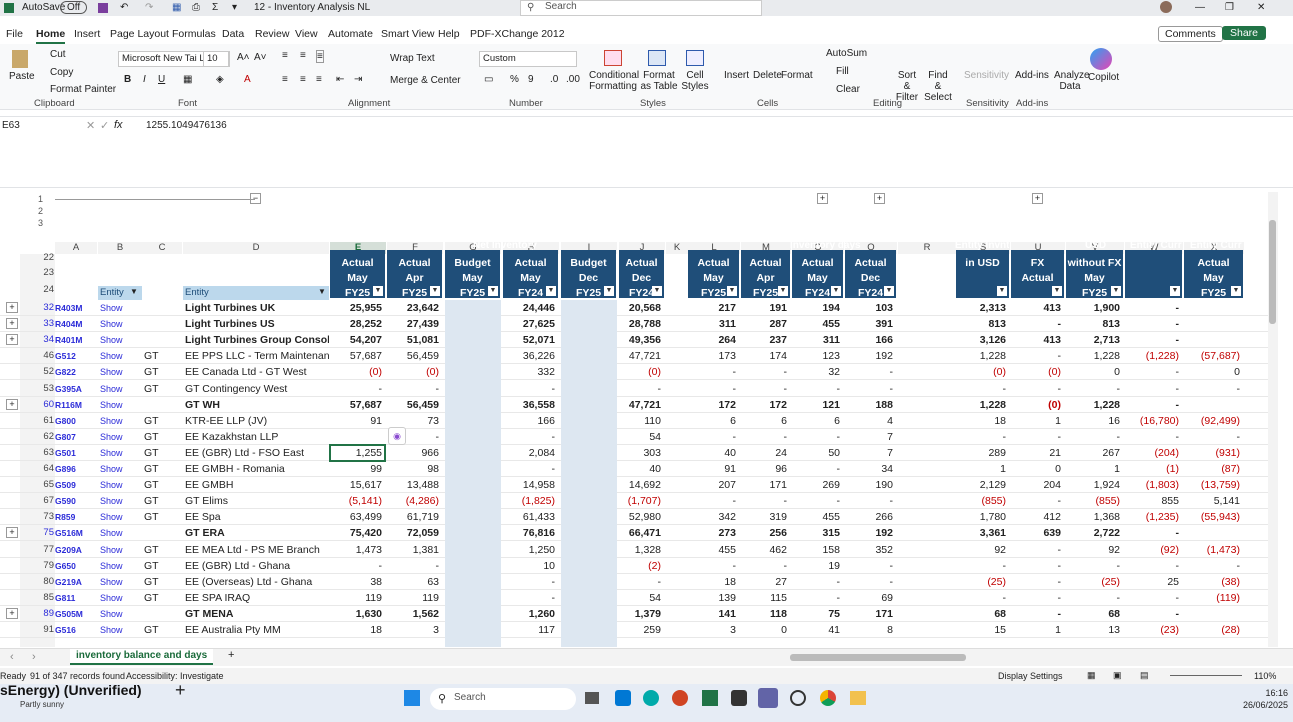  Describe the element at coordinates (32, 125) in the screenshot. I see `name-box: E63` at that location.